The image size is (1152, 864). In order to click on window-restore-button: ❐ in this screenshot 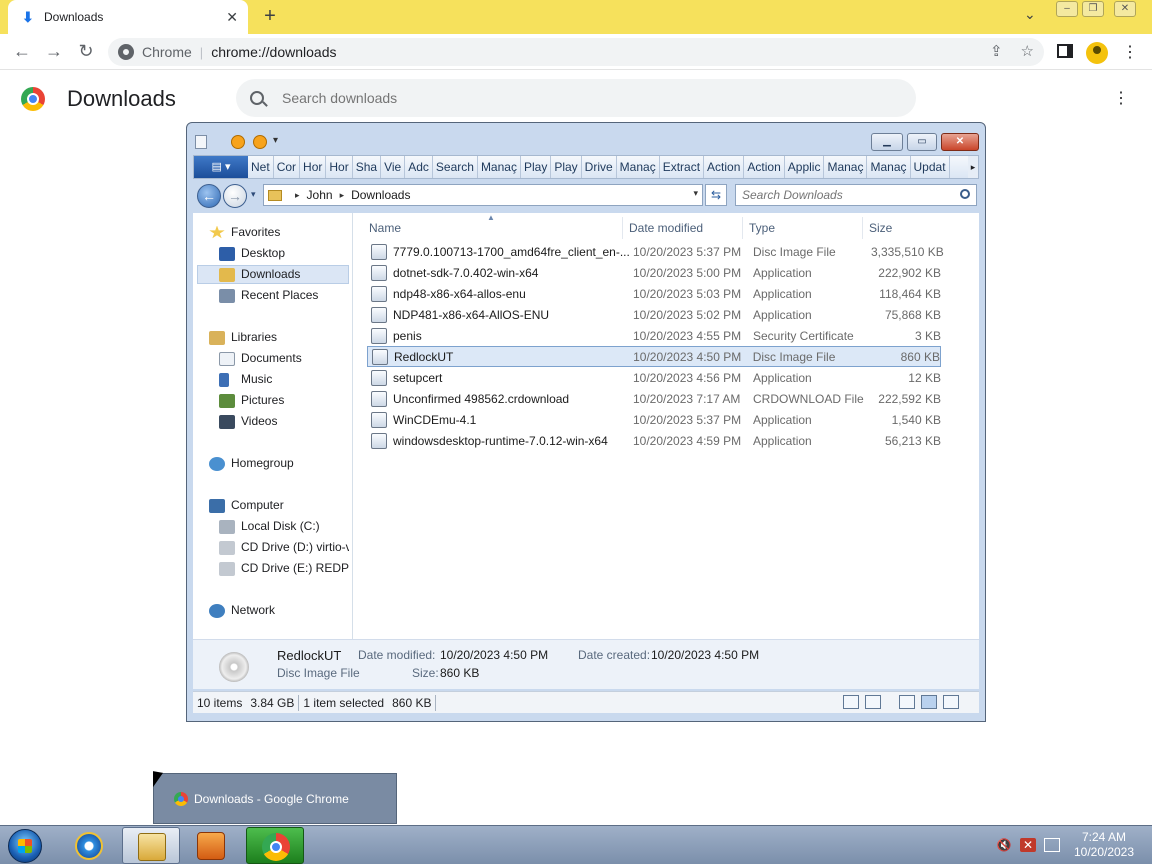, I will do `click(1093, 9)`.